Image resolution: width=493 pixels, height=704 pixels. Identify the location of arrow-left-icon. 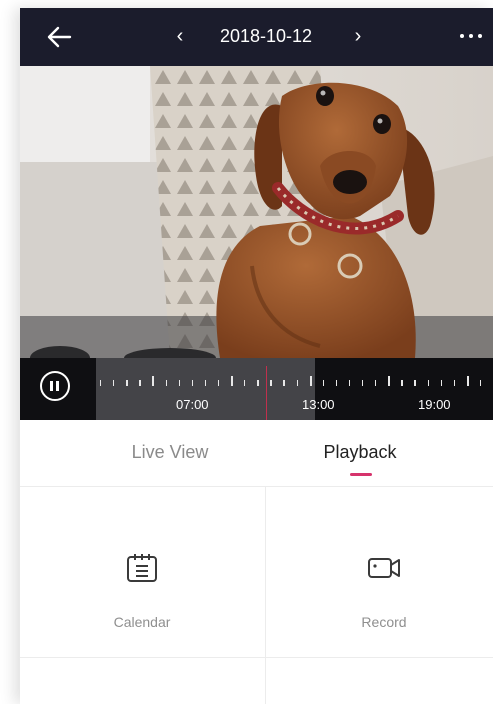
(59, 37).